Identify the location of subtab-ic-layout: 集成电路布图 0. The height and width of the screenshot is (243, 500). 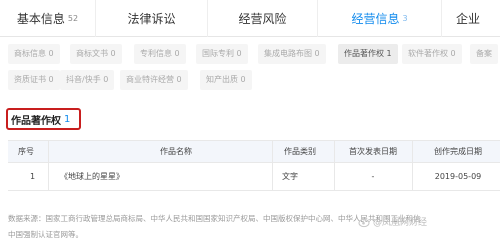
(292, 54).